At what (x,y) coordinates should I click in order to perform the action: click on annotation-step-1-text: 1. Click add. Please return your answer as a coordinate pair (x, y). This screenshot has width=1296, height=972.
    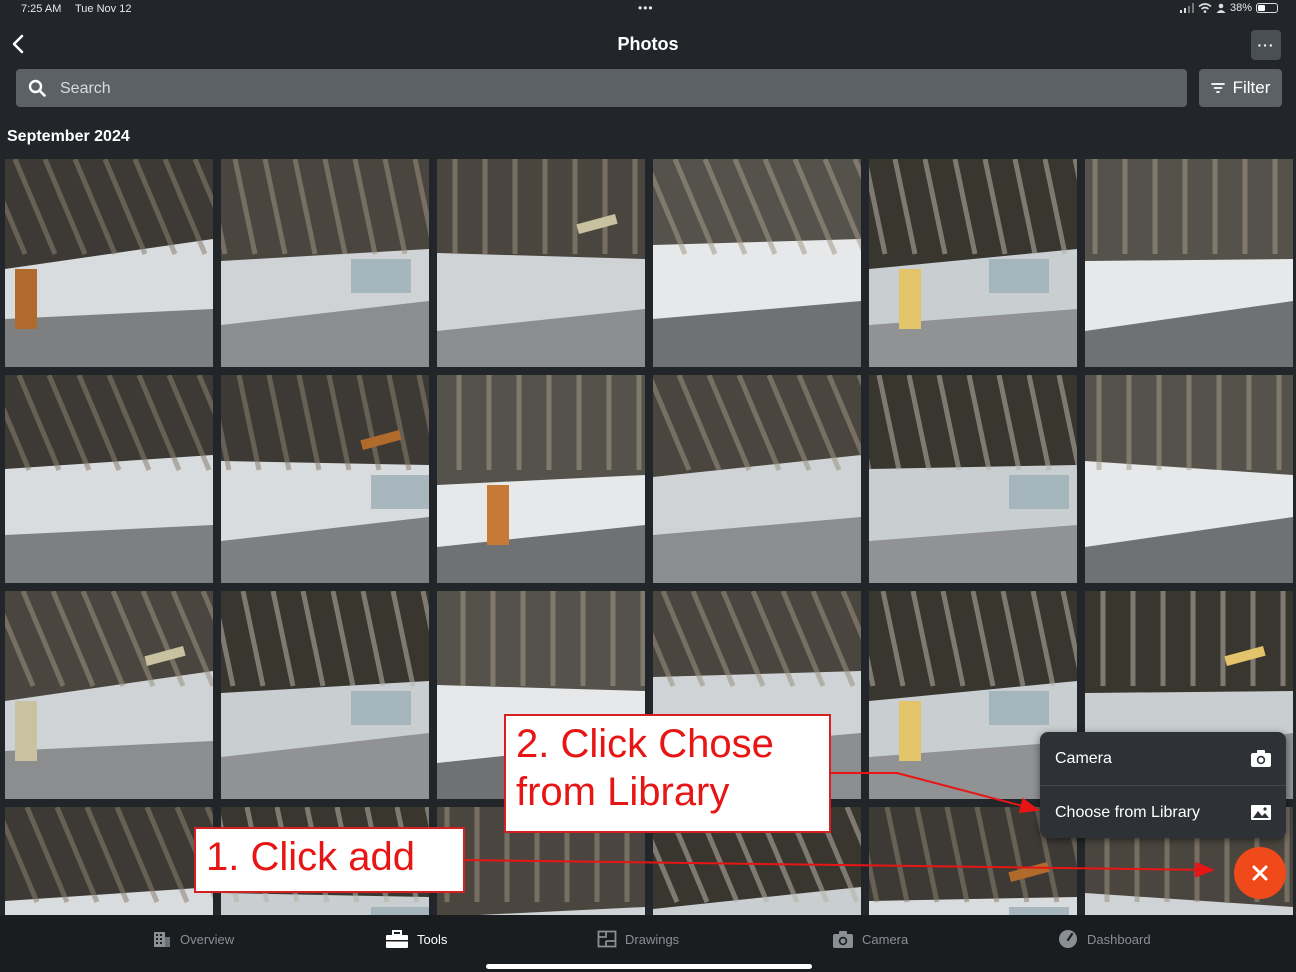
    Looking at the image, I should click on (310, 857).